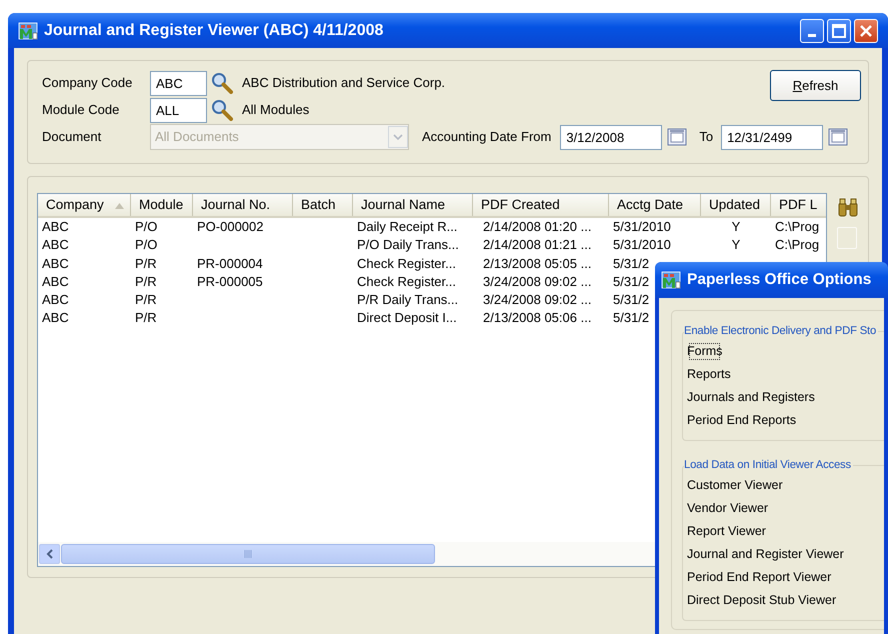 This screenshot has width=888, height=634. I want to click on column-header: Acctg Date, so click(655, 205).